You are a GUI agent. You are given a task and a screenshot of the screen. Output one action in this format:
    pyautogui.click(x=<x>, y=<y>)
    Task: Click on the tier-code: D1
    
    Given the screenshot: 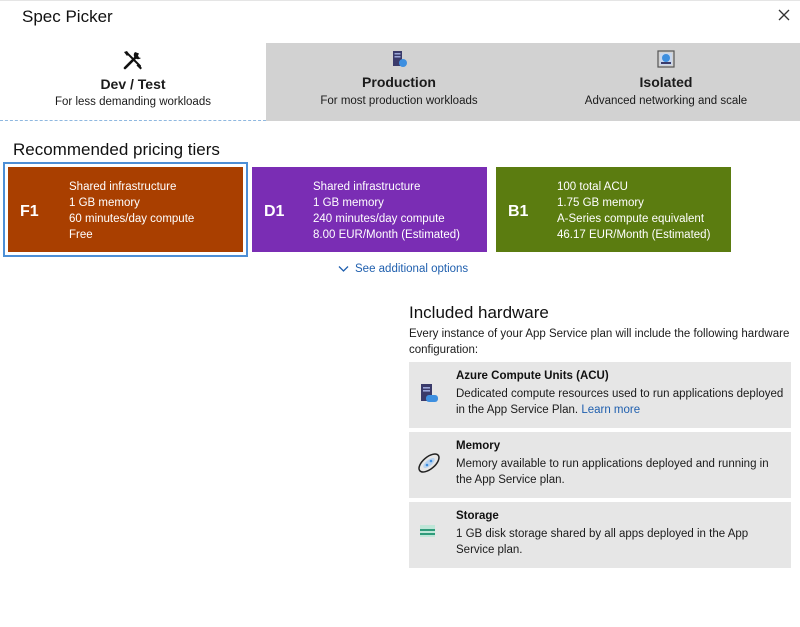 What is the action you would take?
    pyautogui.click(x=274, y=211)
    